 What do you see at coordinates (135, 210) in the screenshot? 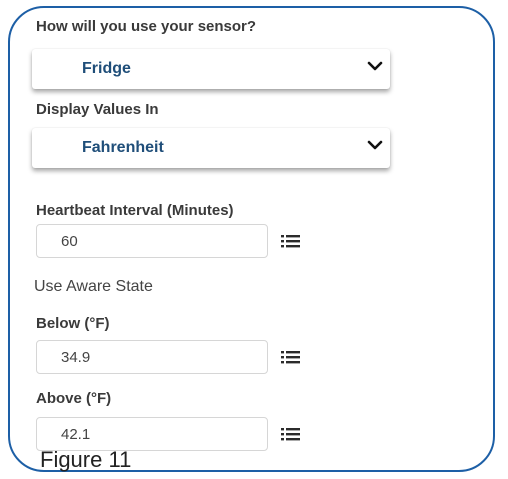
I see `heartbeat-label: Heartbeat Interval (Minutes)` at bounding box center [135, 210].